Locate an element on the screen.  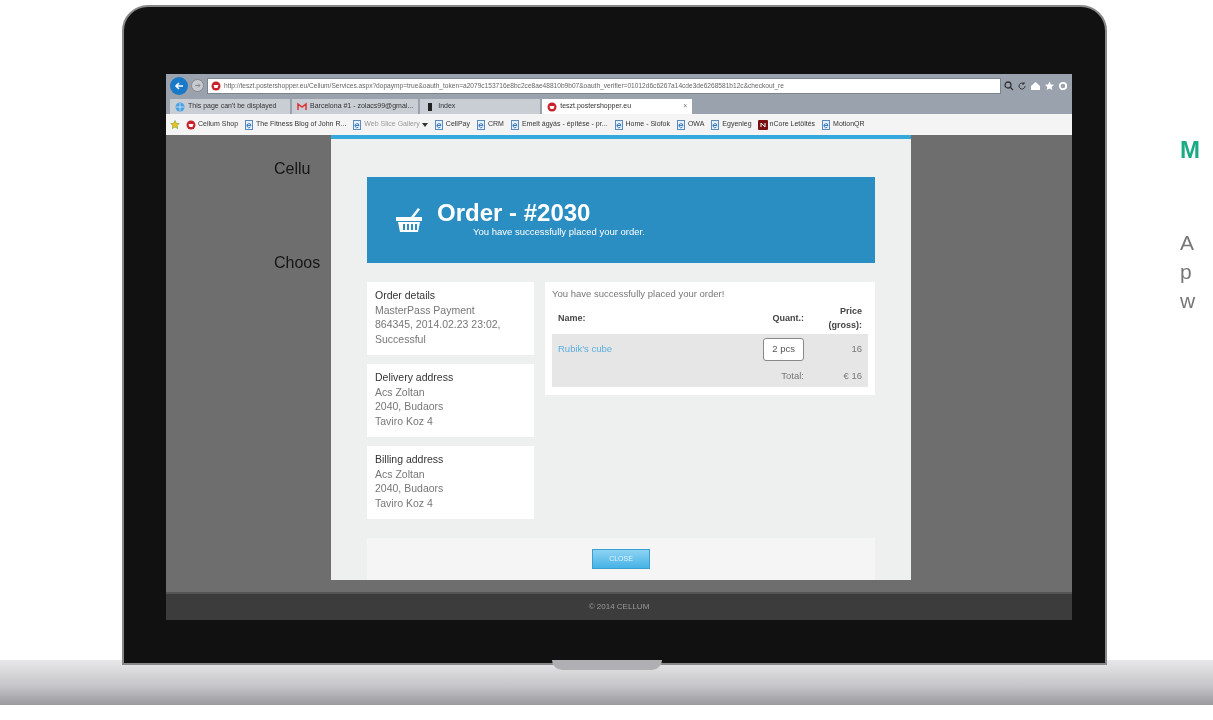
site-logo-text: Cellu is located at coordinates (293, 169).